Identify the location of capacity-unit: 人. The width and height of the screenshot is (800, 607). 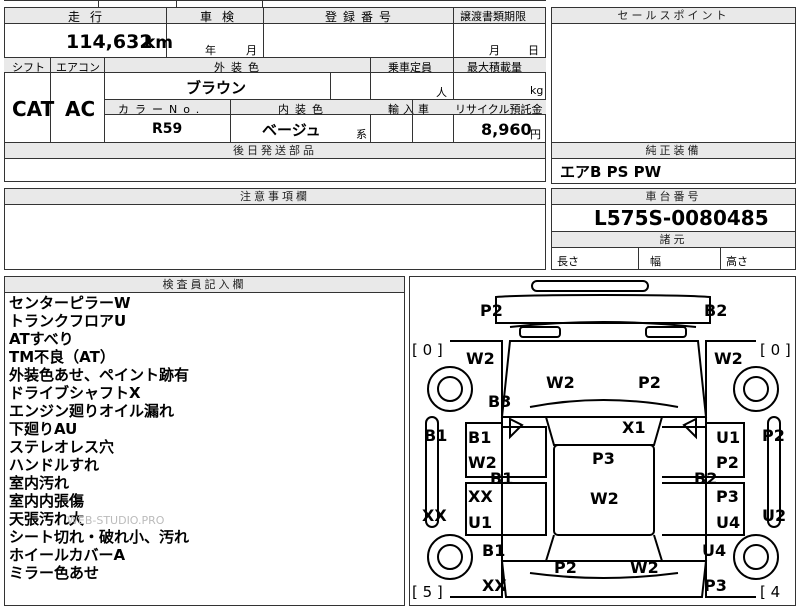
(441, 92).